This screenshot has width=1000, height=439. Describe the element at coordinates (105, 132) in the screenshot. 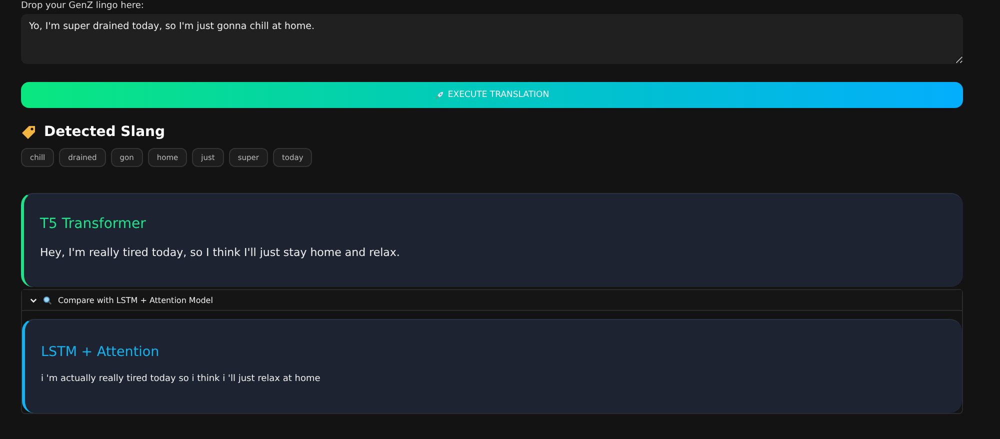

I see `section-heading: Detected Slang` at that location.